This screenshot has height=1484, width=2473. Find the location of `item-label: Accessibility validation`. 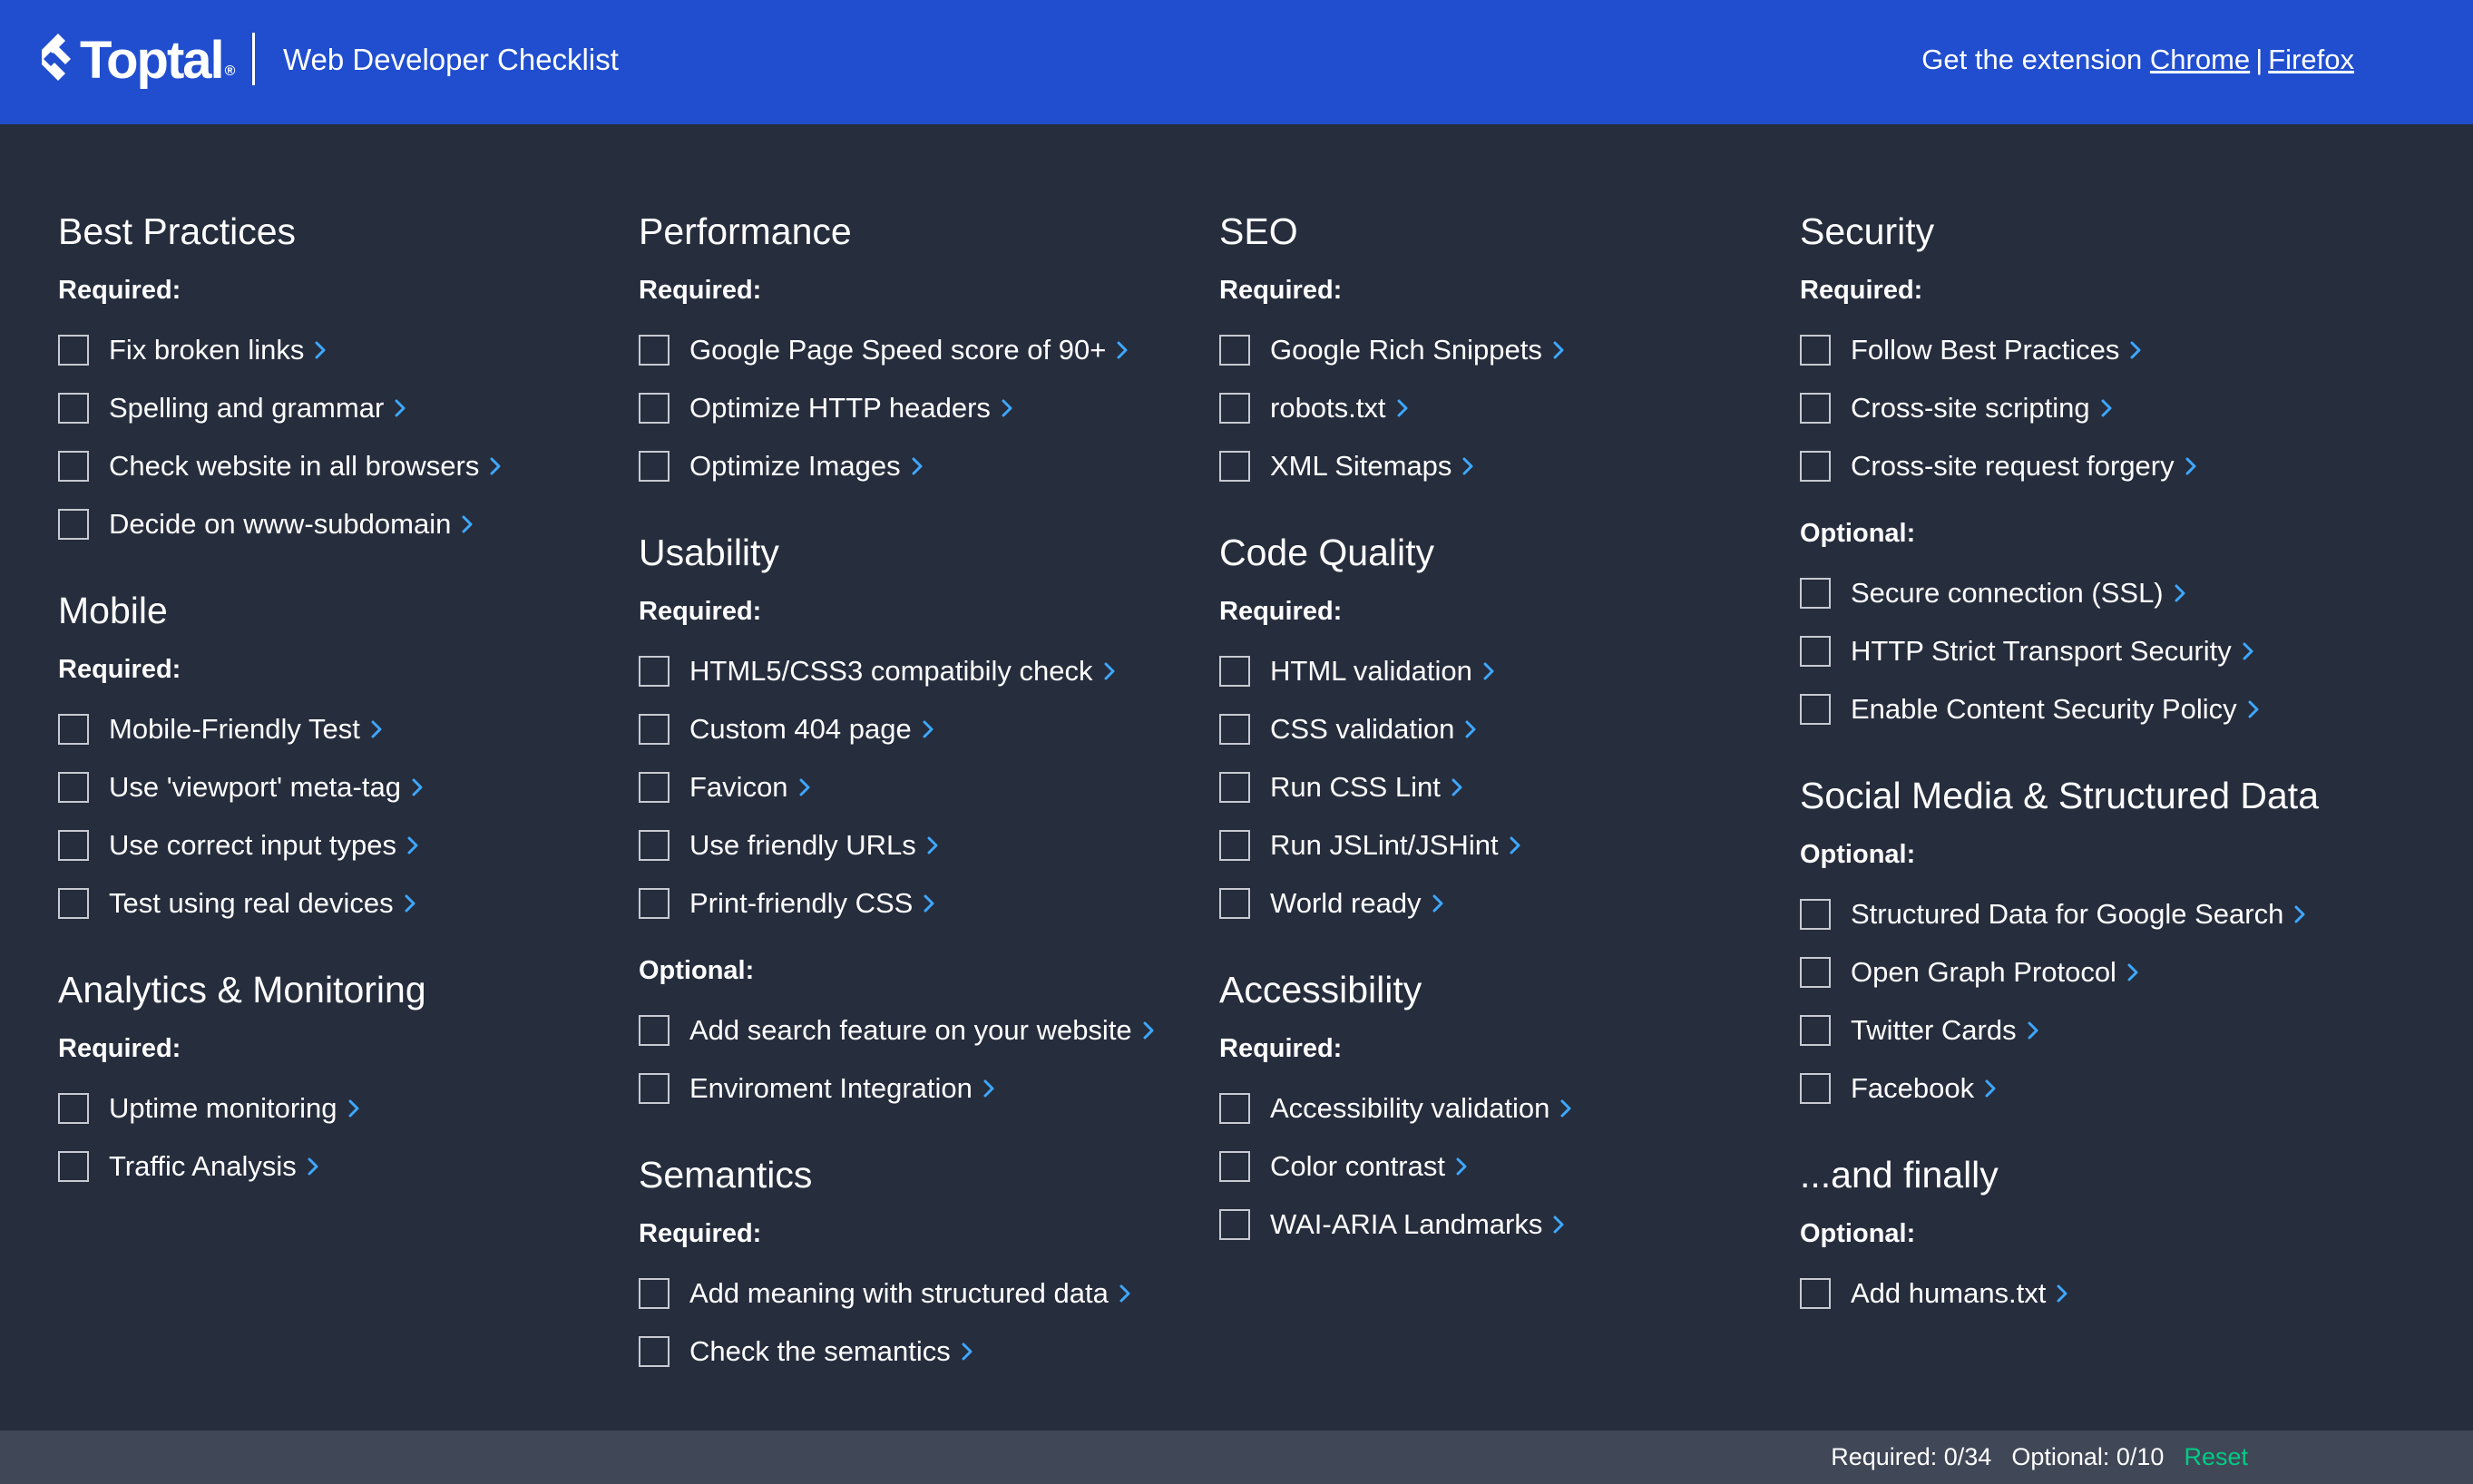

item-label: Accessibility validation is located at coordinates (1410, 1108).